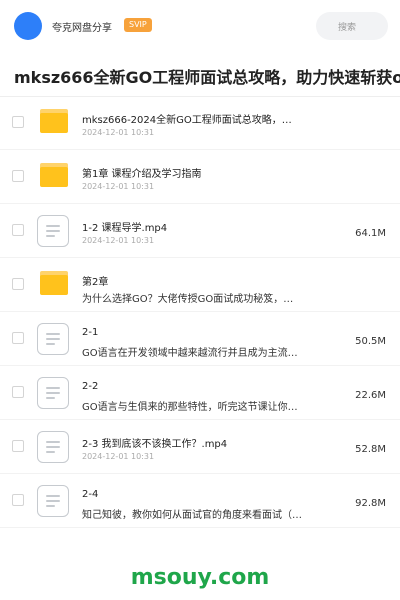  I want to click on svip-badge: SVIP, so click(138, 25).